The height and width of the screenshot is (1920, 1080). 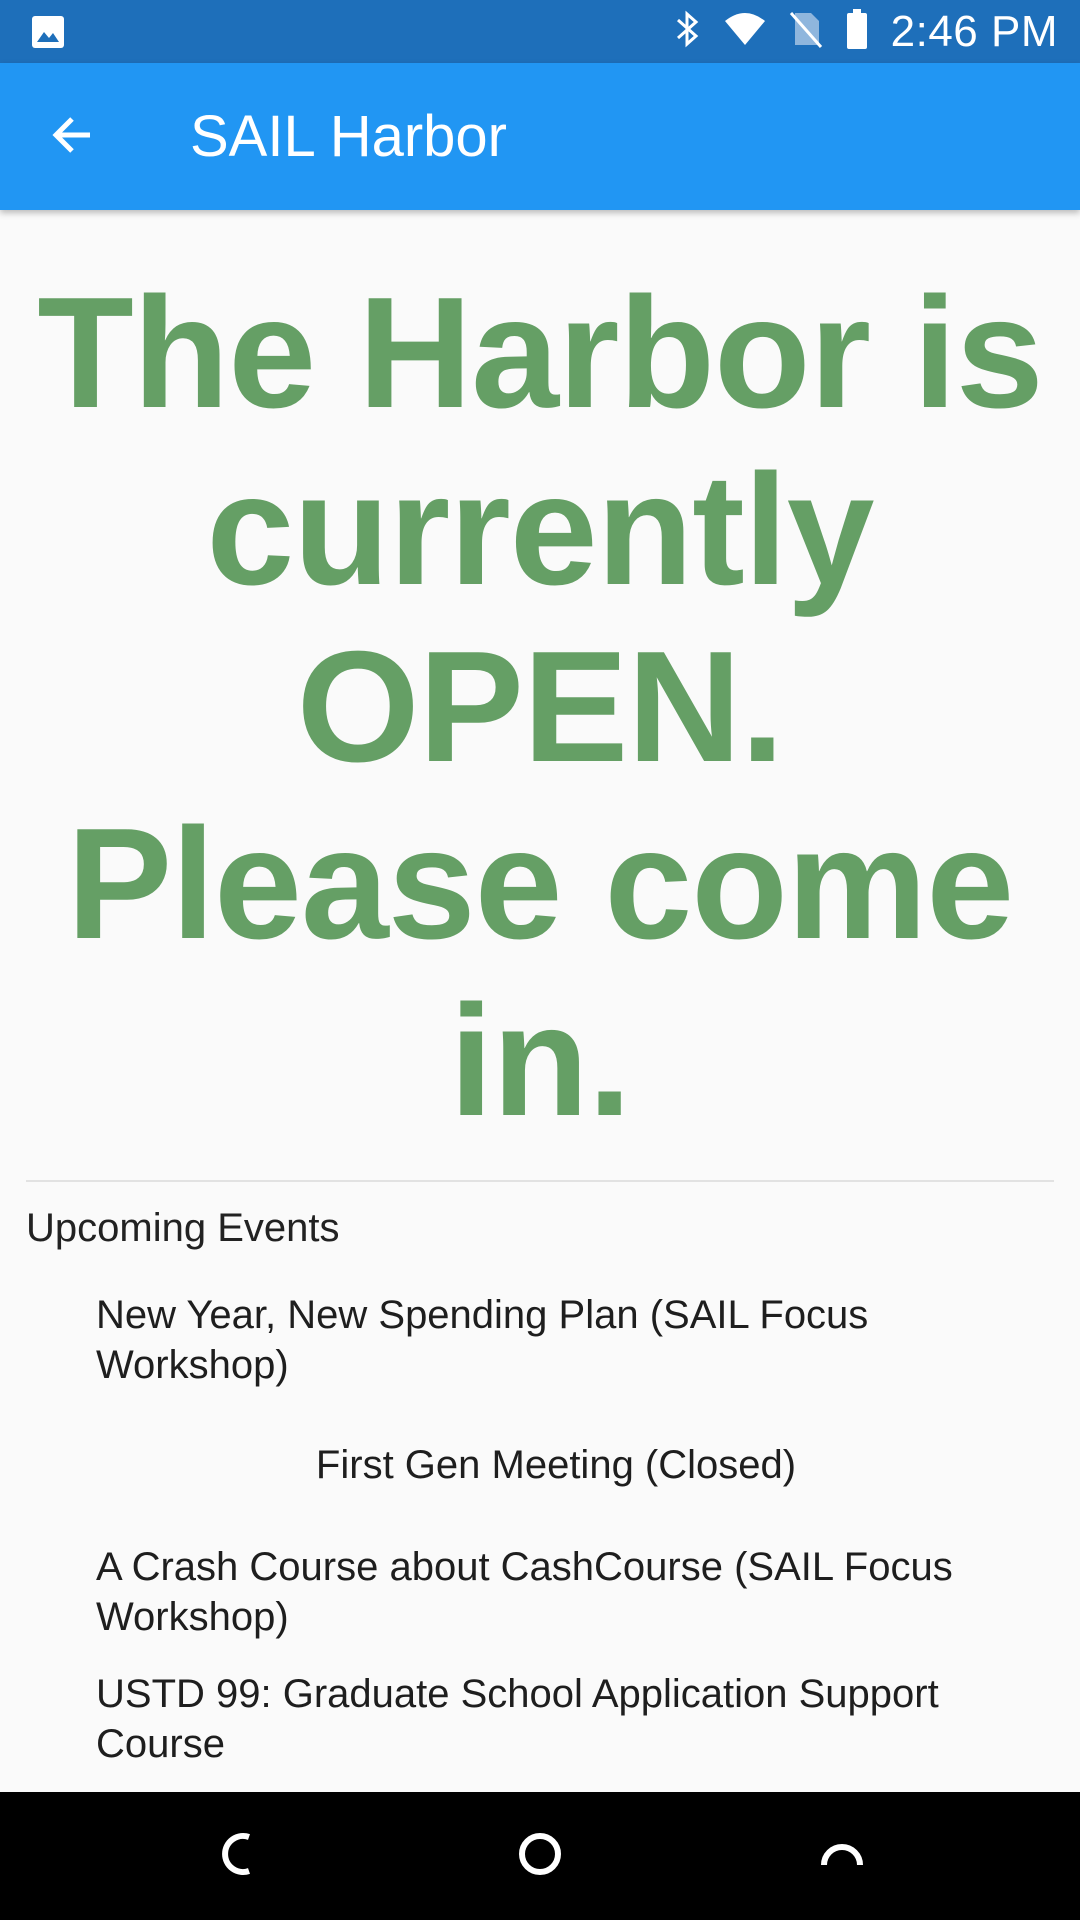 I want to click on arrow-back-icon, so click(x=72, y=137).